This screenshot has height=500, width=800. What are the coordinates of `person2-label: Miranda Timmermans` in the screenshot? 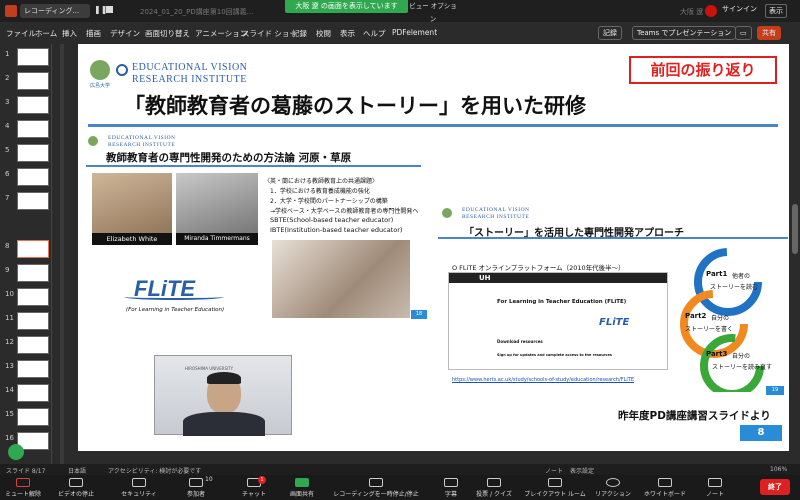 It's located at (217, 239).